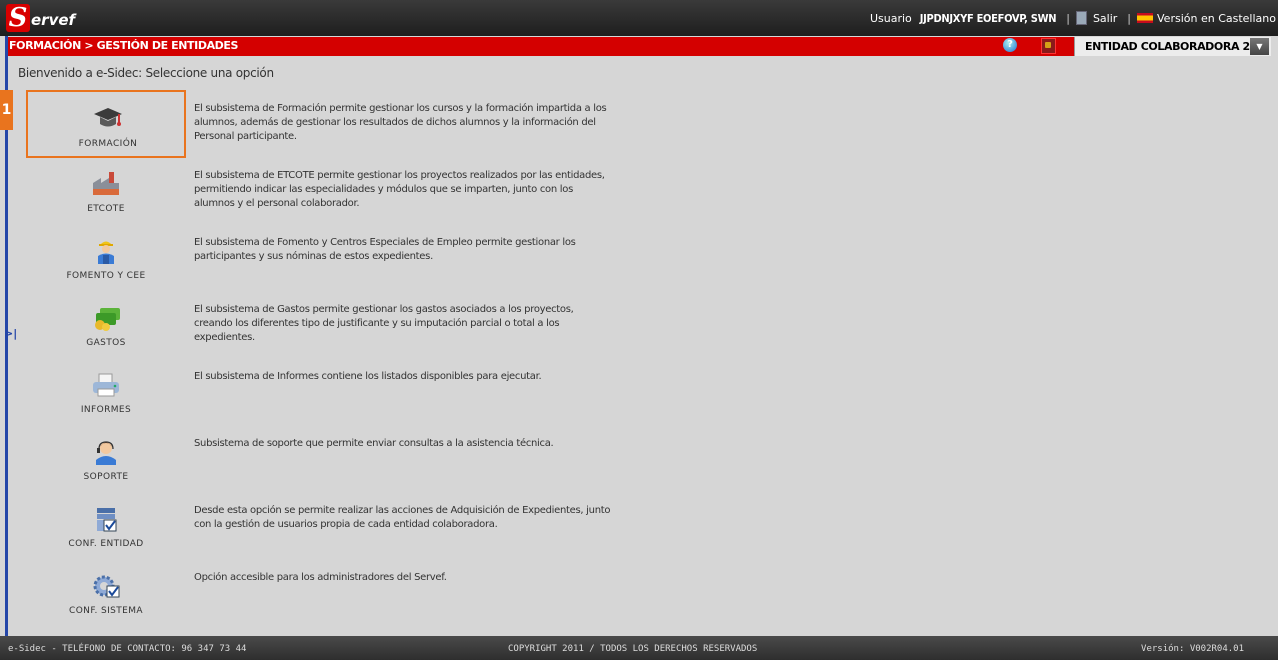 The width and height of the screenshot is (1278, 660). What do you see at coordinates (1192, 649) in the screenshot?
I see `footer-version: Versión: V002R04.01` at bounding box center [1192, 649].